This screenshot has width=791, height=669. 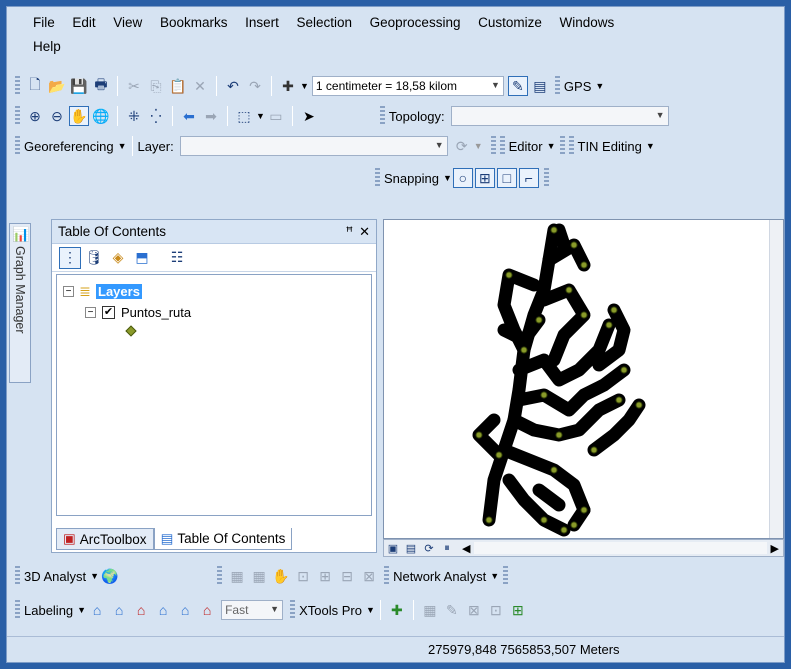 I want to click on pin-icon: ꟸ, so click(x=350, y=232).